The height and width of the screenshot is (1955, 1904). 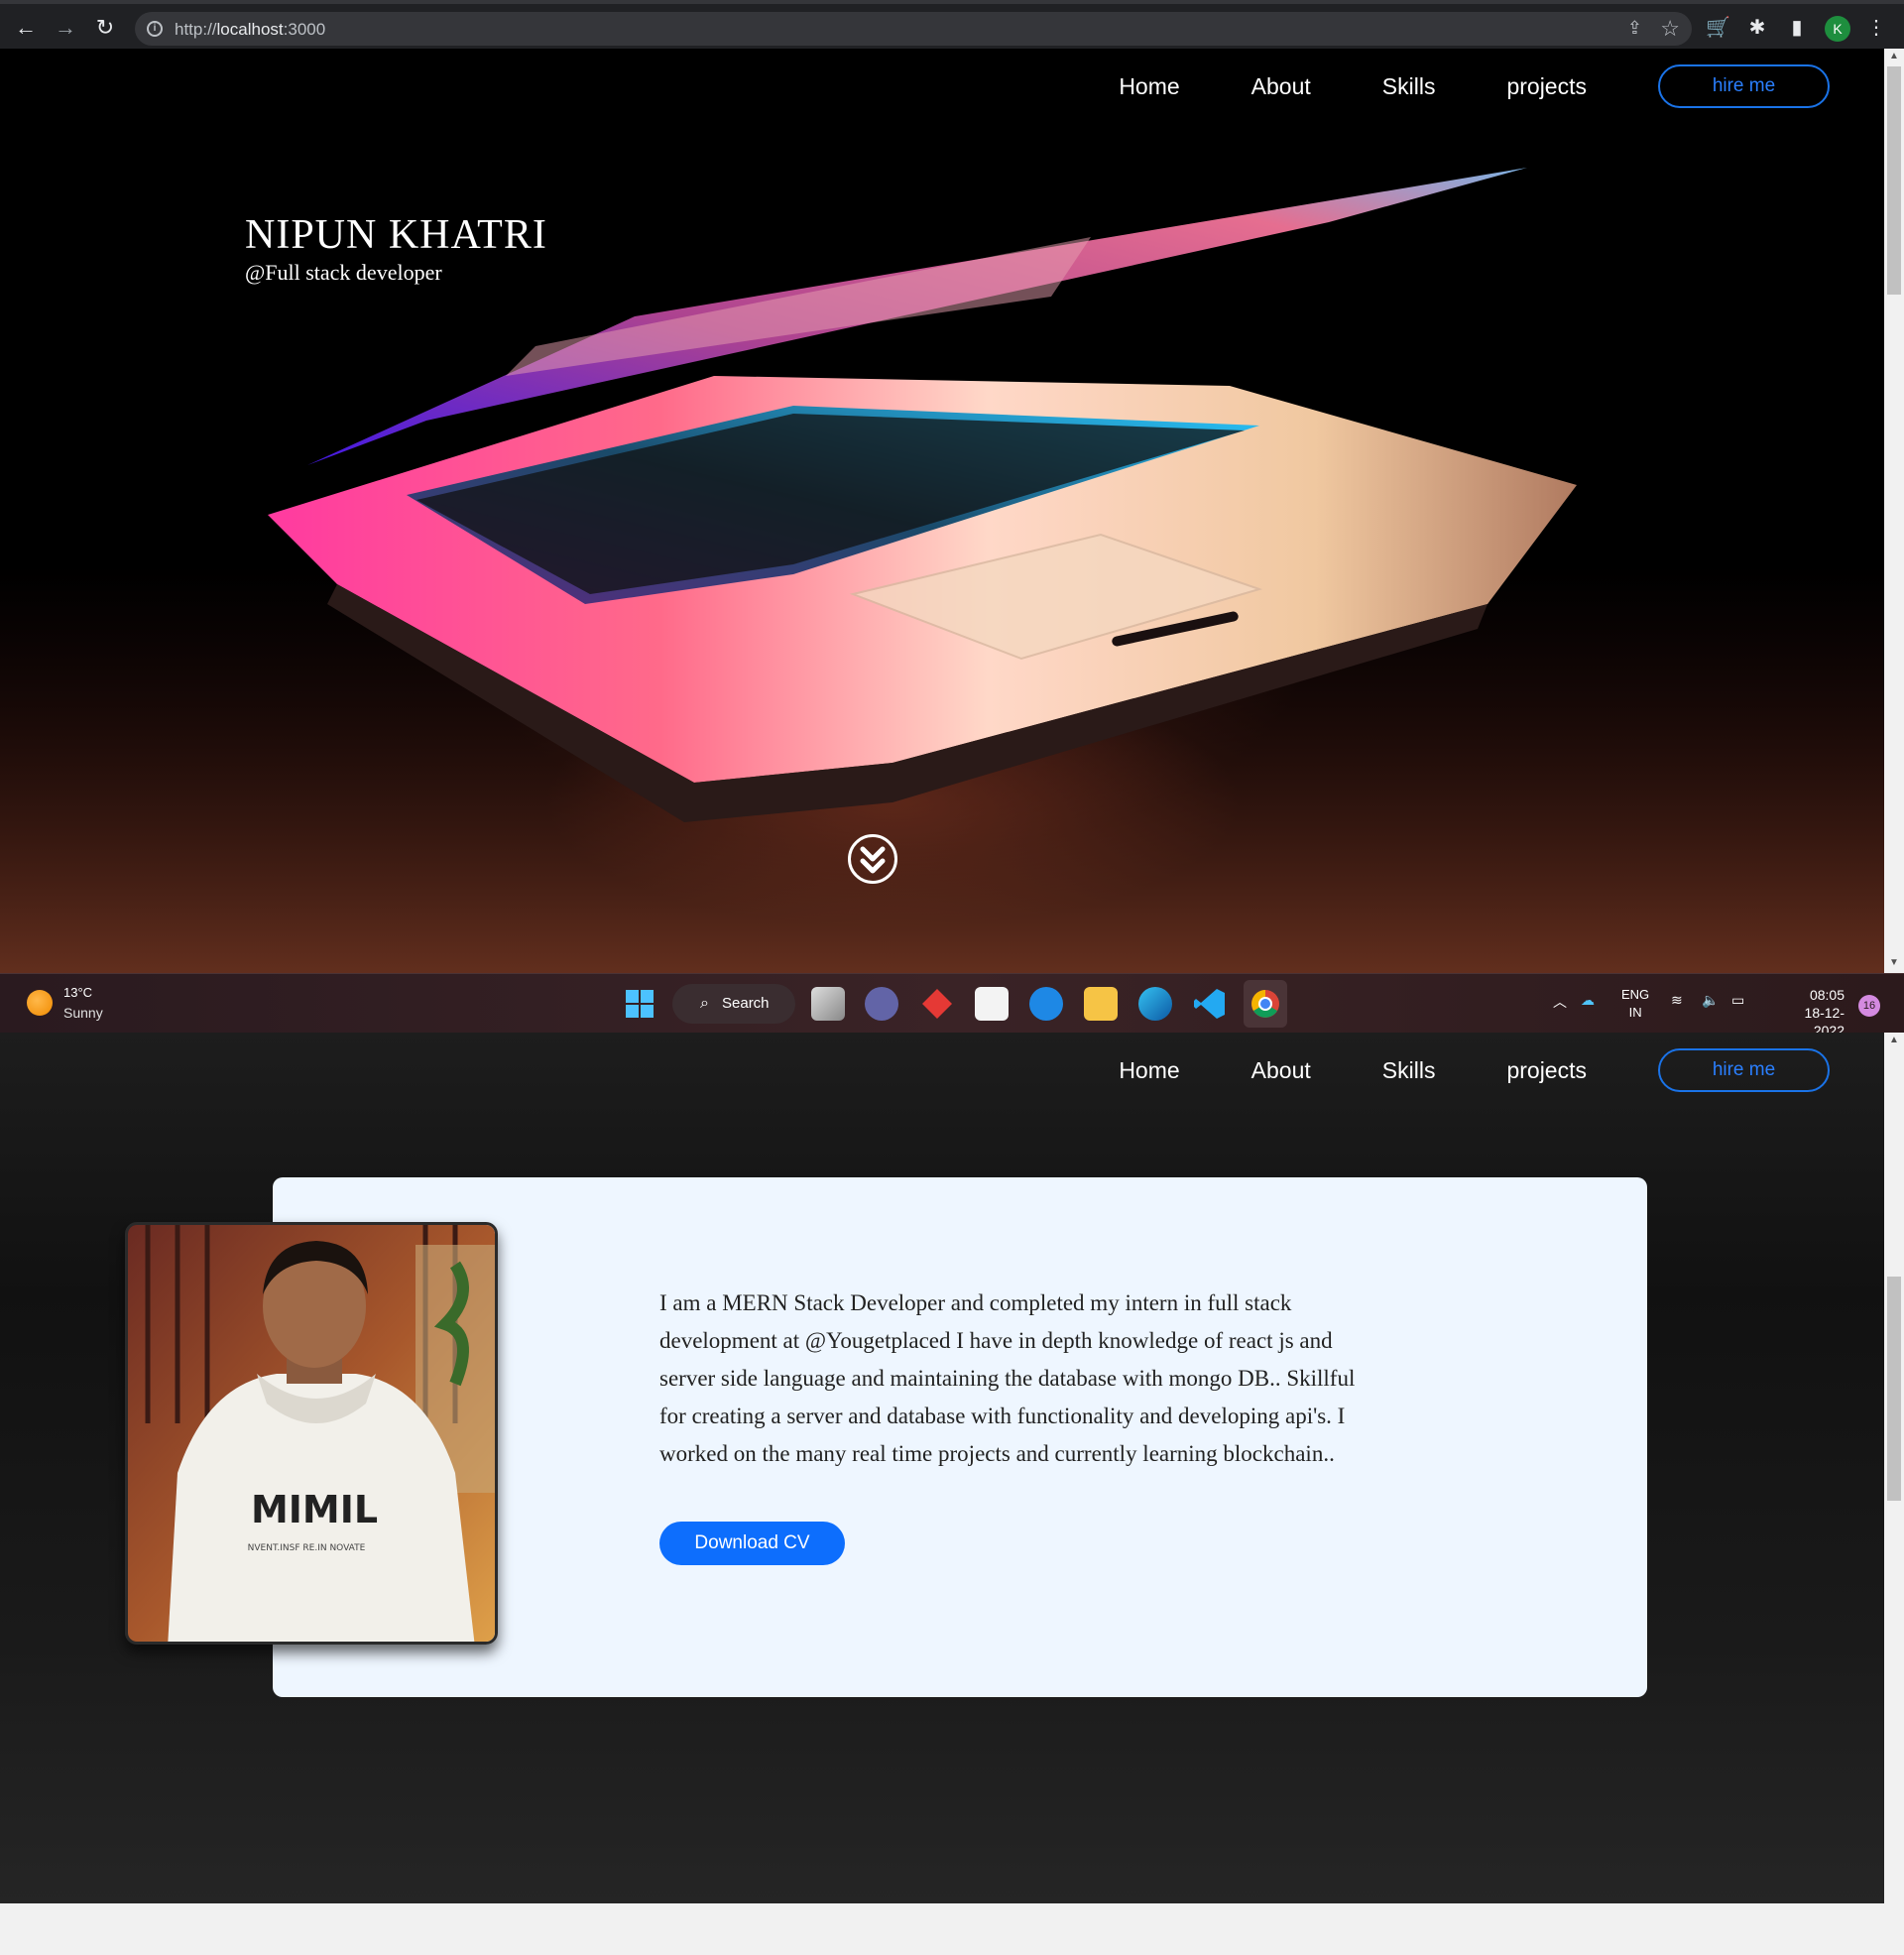 What do you see at coordinates (992, 1004) in the screenshot?
I see `microsoft-store-icon` at bounding box center [992, 1004].